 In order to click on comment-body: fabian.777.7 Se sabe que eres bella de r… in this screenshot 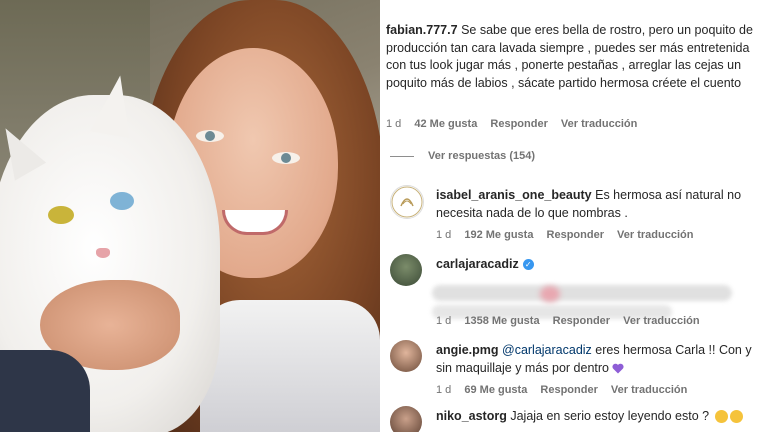, I will do `click(572, 57)`.